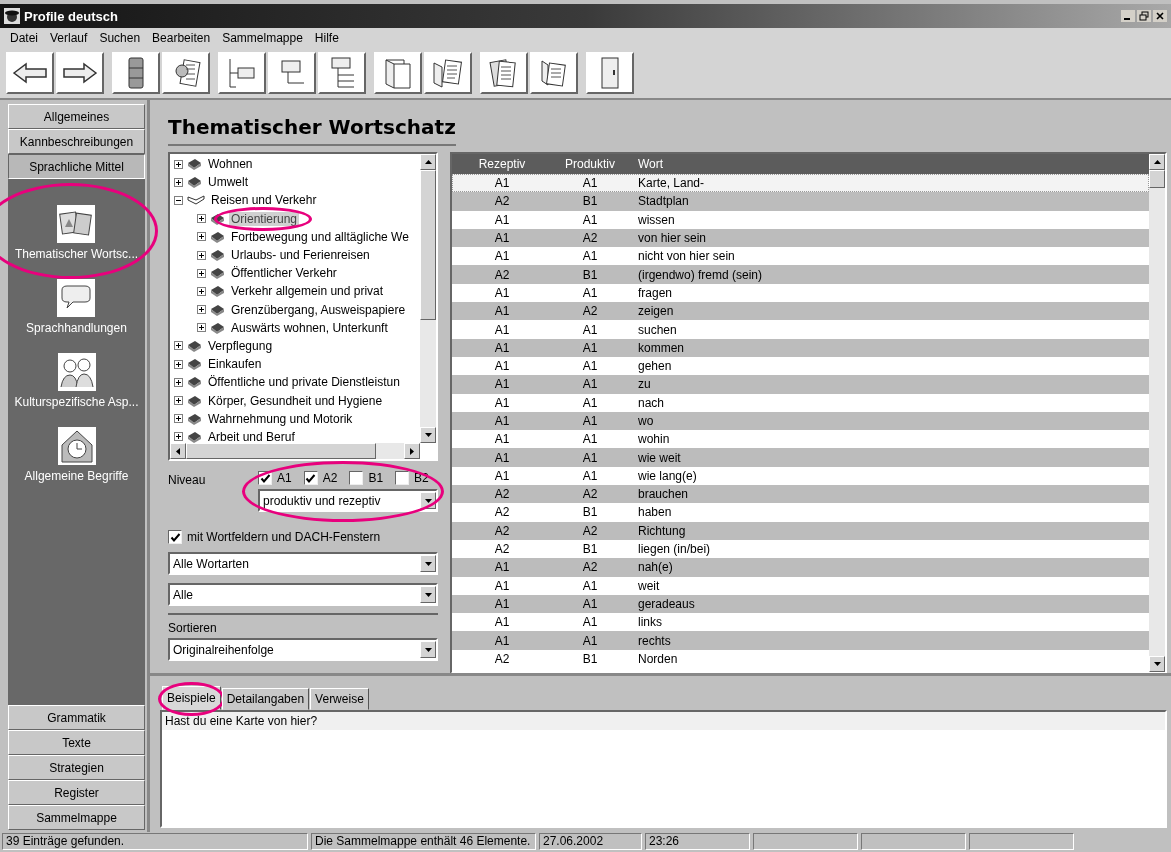  I want to click on tree-item: Körper, Gesundheit und Hygiene, so click(295, 400).